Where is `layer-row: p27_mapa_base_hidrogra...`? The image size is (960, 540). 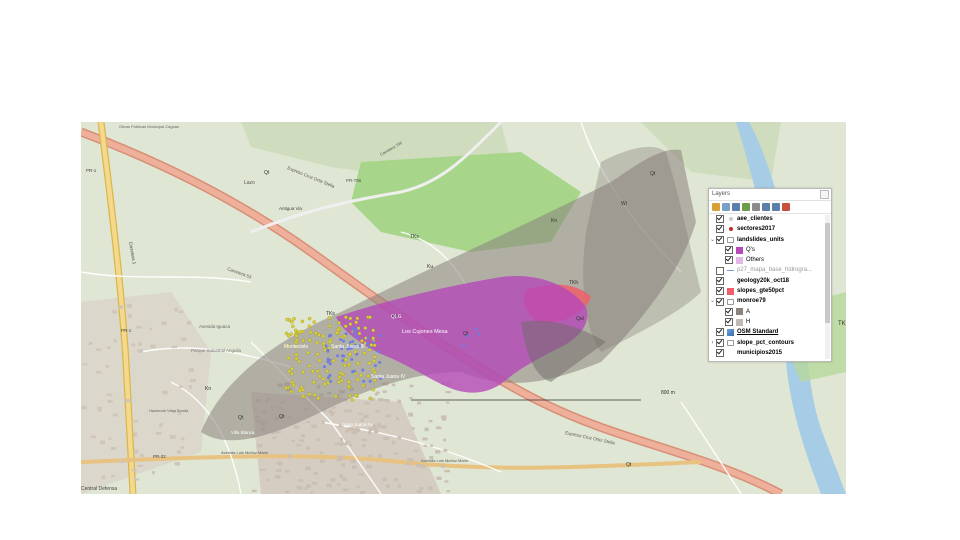 layer-row: p27_mapa_base_hidrogra... is located at coordinates (766, 270).